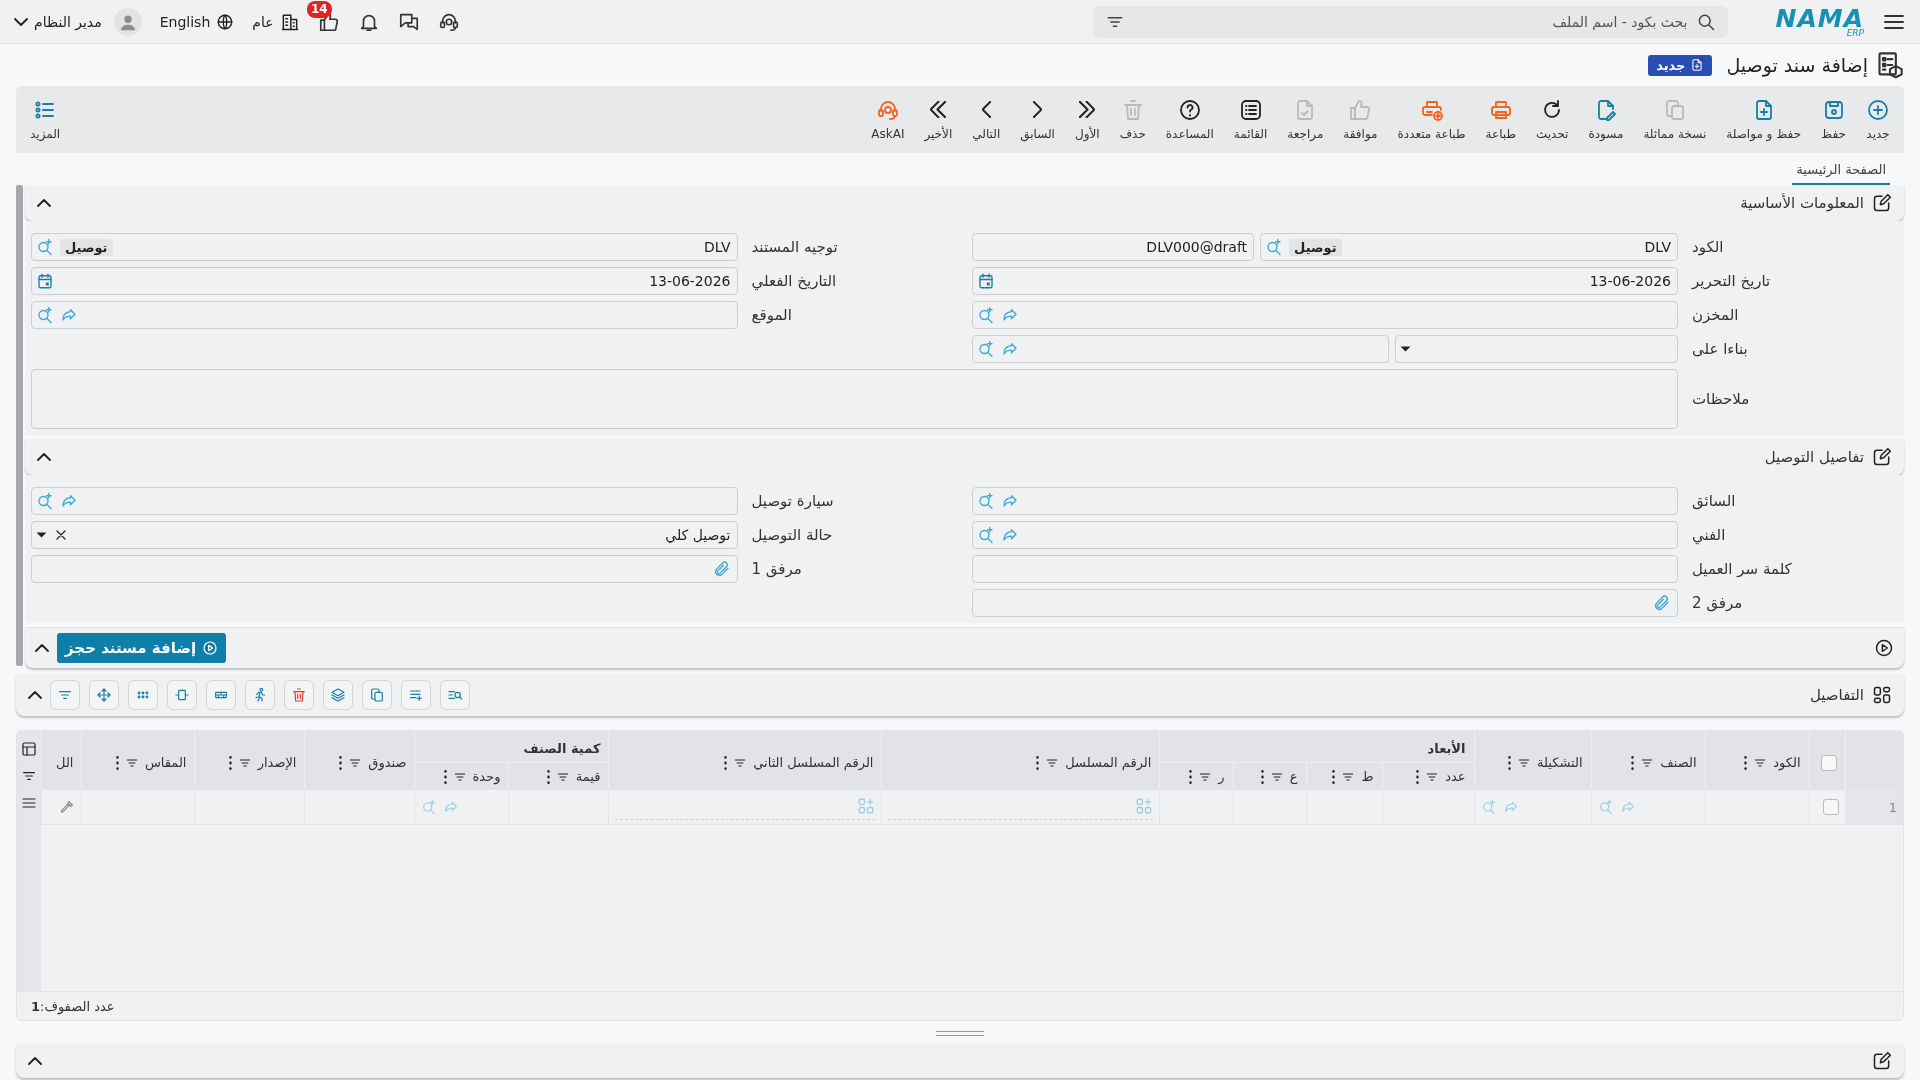 The height and width of the screenshot is (1080, 1920). I want to click on save-continue-button: حفظ و مواصلة, so click(1764, 119).